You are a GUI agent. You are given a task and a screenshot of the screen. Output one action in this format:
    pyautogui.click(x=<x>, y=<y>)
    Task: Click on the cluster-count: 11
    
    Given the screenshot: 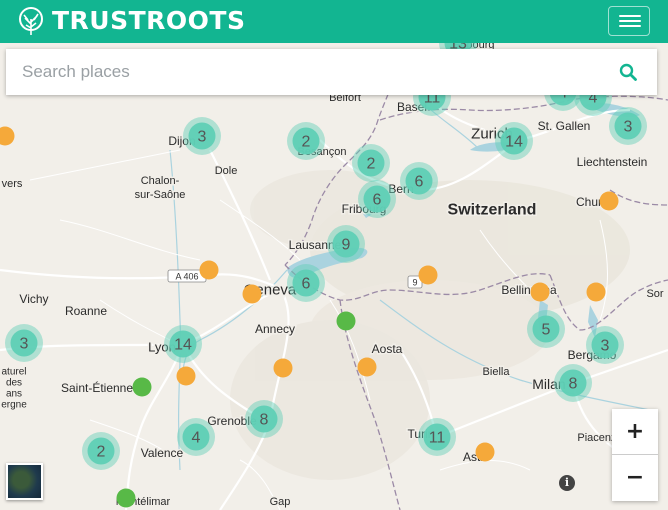 What is the action you would take?
    pyautogui.click(x=437, y=438)
    